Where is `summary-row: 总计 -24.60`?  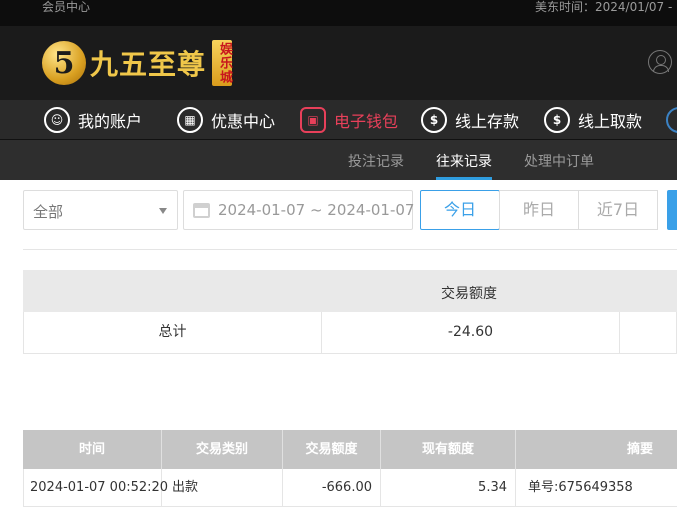
summary-row: 总计 -24.60 is located at coordinates (350, 333).